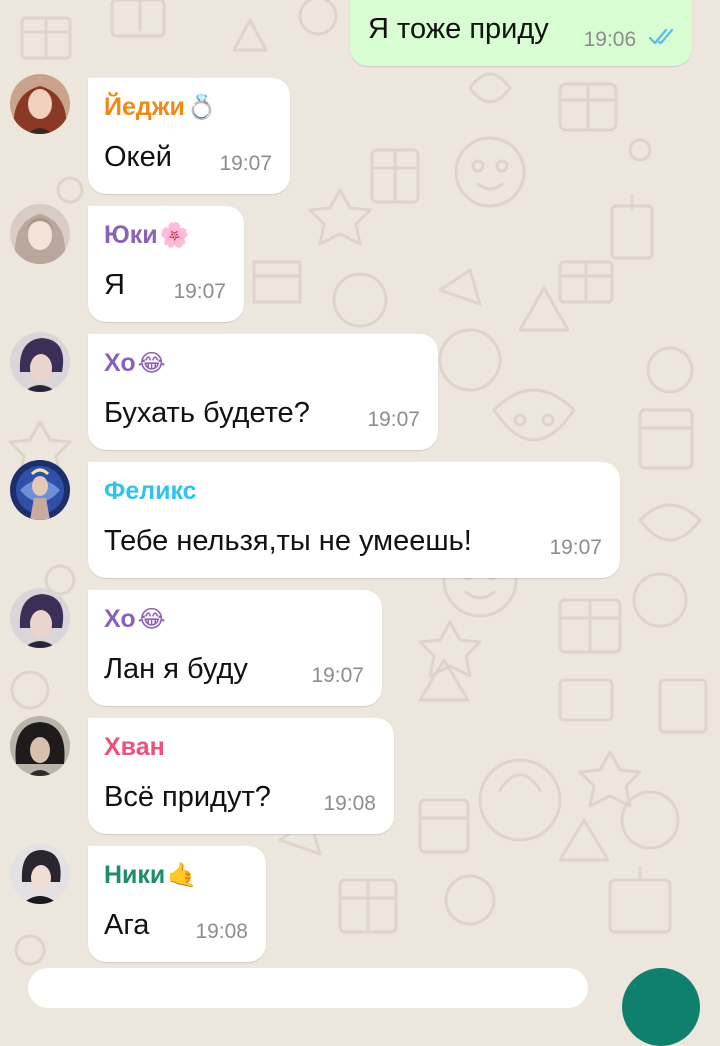 The width and height of the screenshot is (720, 1046). Describe the element at coordinates (40, 104) in the screenshot. I see `avatar-yeji` at that location.